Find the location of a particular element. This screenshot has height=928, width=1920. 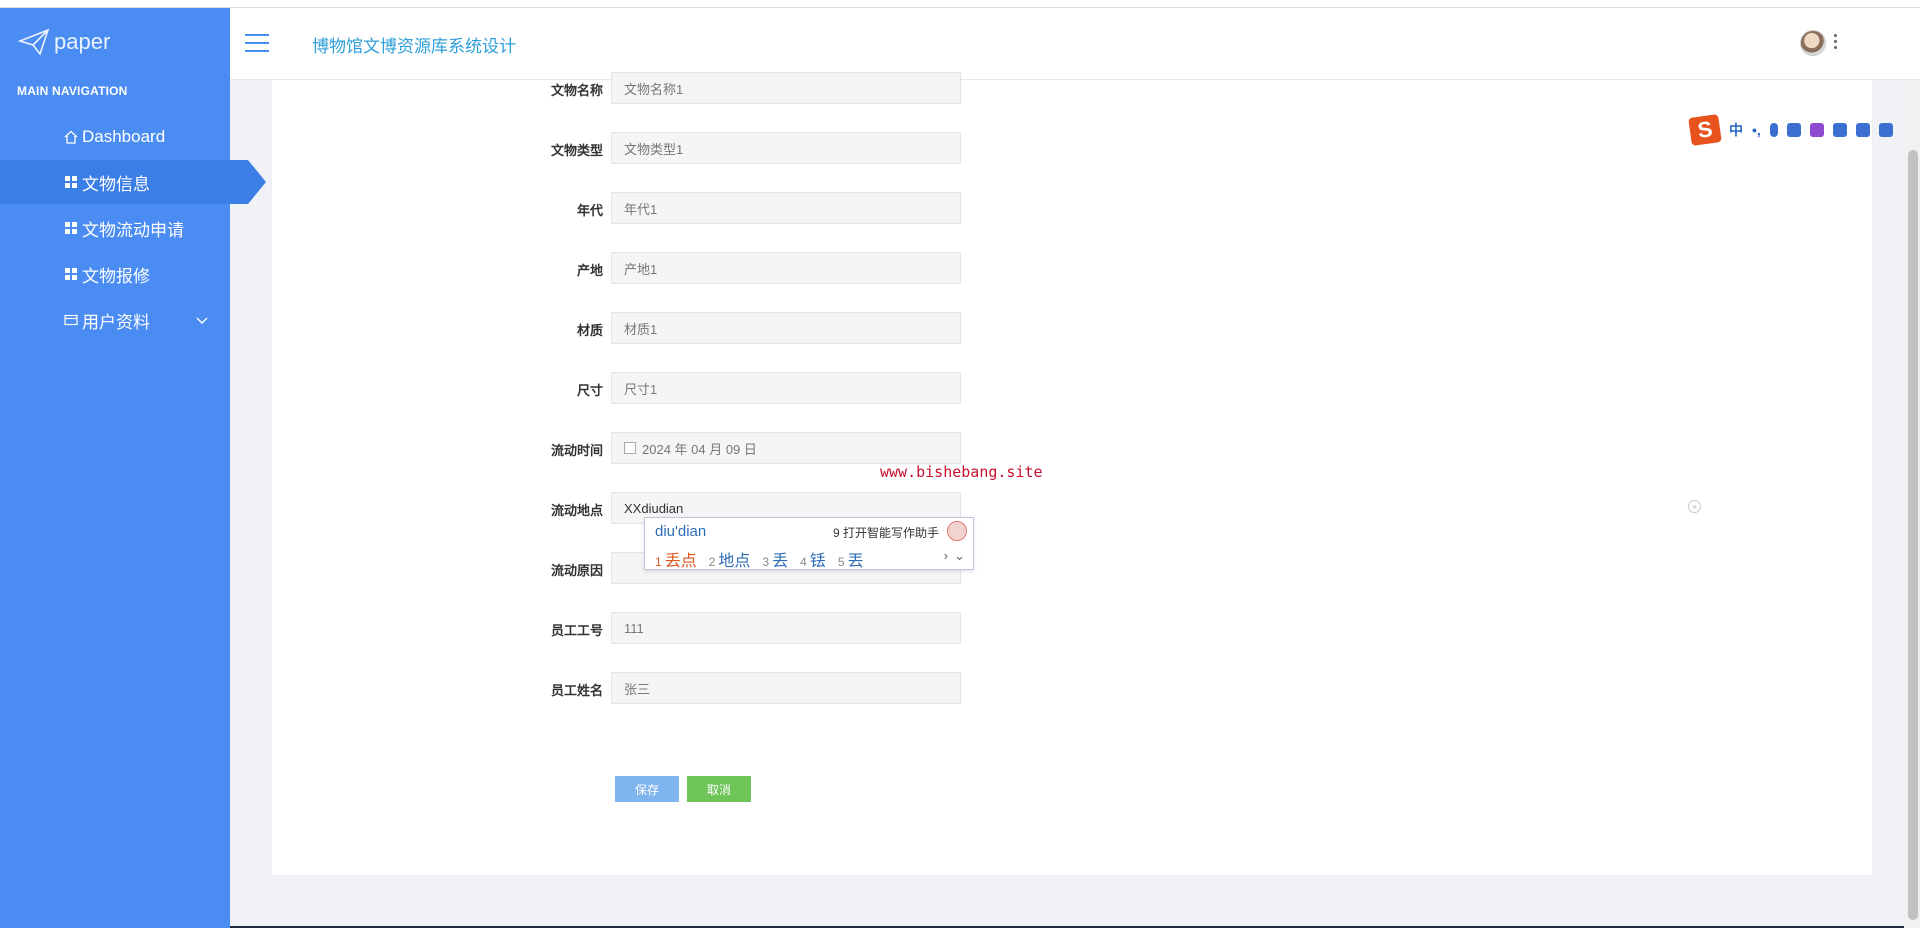

paper-plane-icon is located at coordinates (34, 42).